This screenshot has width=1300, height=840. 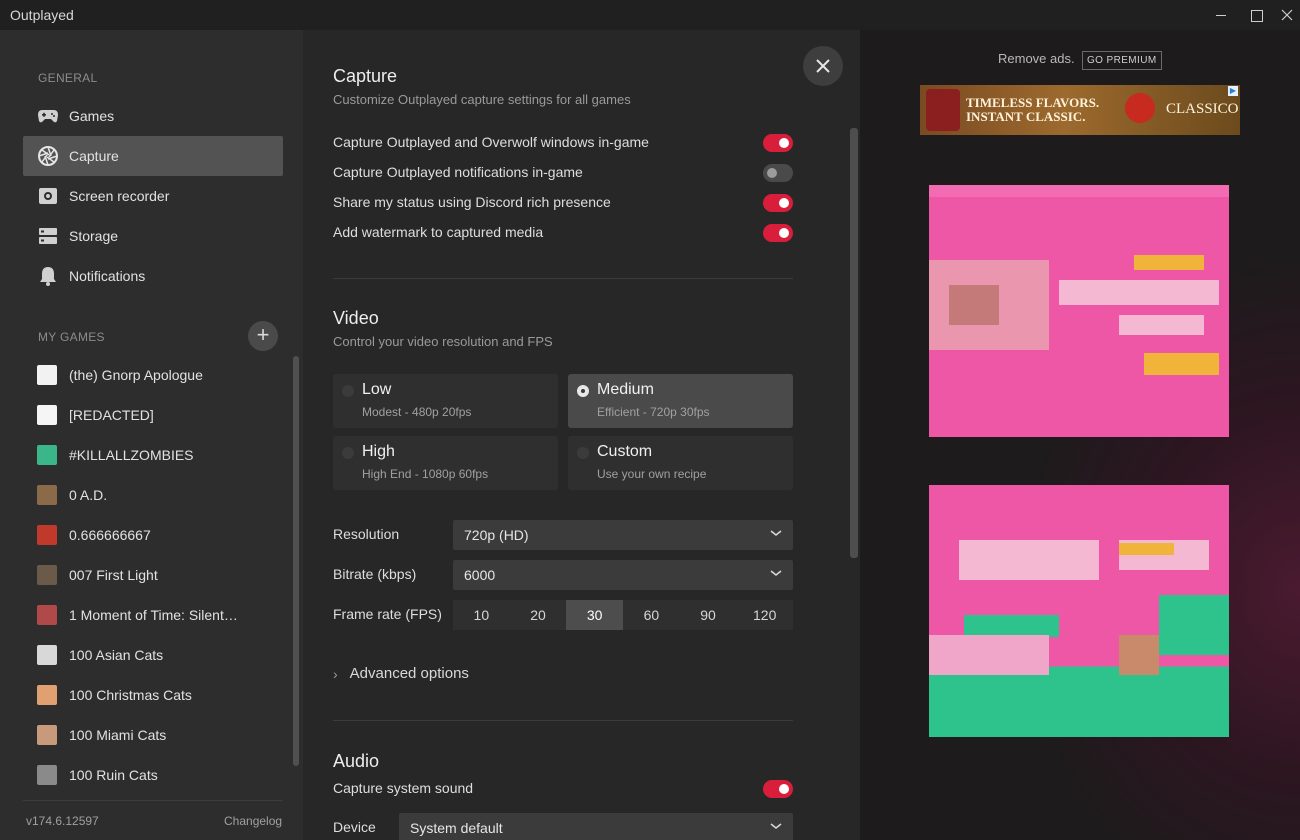 What do you see at coordinates (48, 276) in the screenshot?
I see `bell-icon` at bounding box center [48, 276].